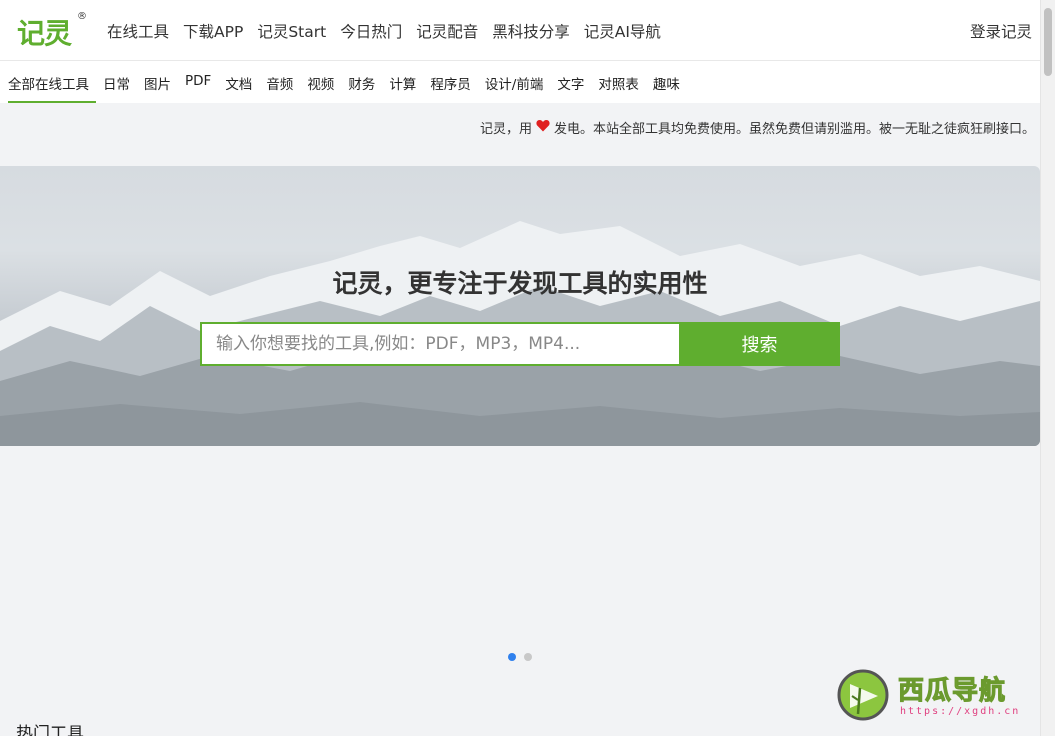 This screenshot has width=1055, height=736. Describe the element at coordinates (1048, 42) in the screenshot. I see `scrollbar-thumb` at that location.